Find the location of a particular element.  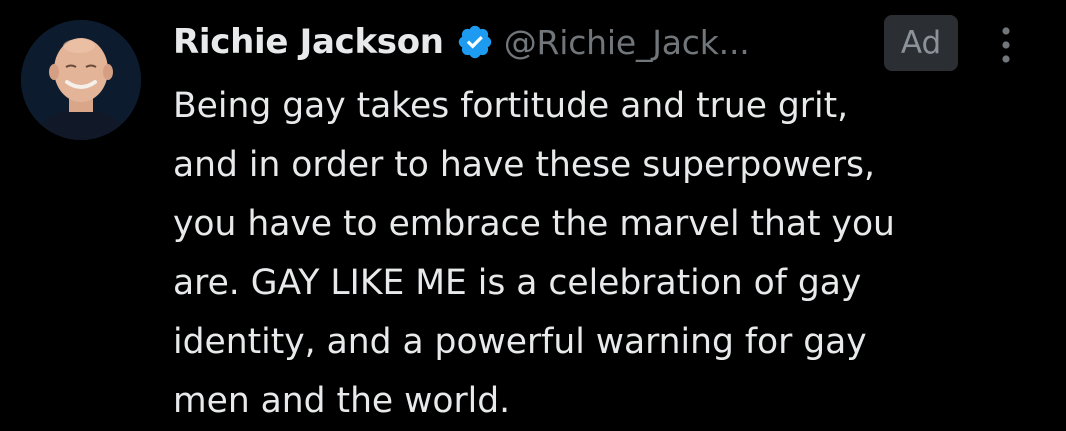

avatar is located at coordinates (81, 80).